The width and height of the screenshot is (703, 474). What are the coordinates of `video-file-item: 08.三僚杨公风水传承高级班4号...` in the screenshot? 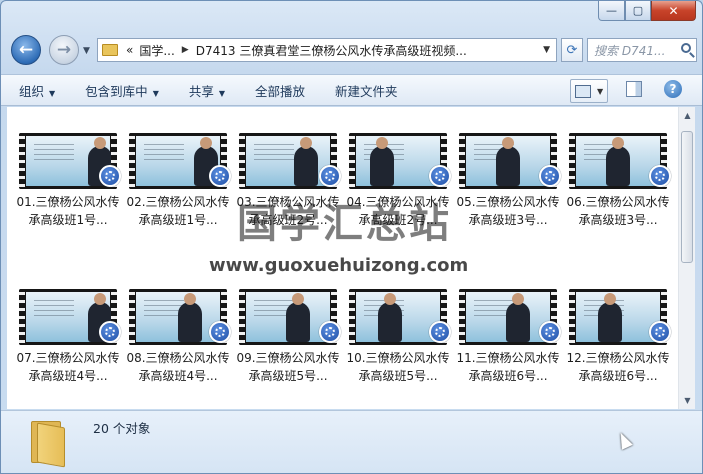 It's located at (178, 347).